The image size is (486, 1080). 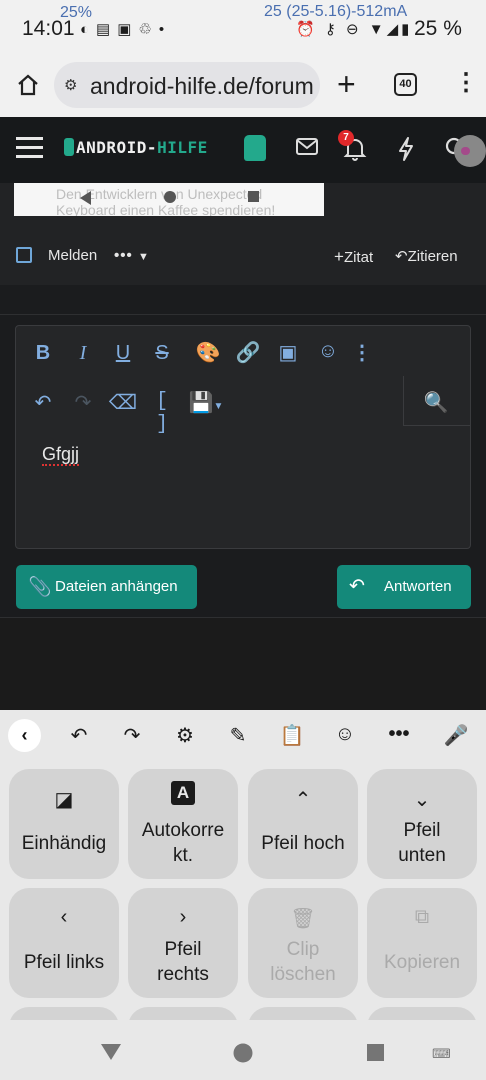 What do you see at coordinates (442, 1054) in the screenshot?
I see `keyboard-switch-icon: ⌨` at bounding box center [442, 1054].